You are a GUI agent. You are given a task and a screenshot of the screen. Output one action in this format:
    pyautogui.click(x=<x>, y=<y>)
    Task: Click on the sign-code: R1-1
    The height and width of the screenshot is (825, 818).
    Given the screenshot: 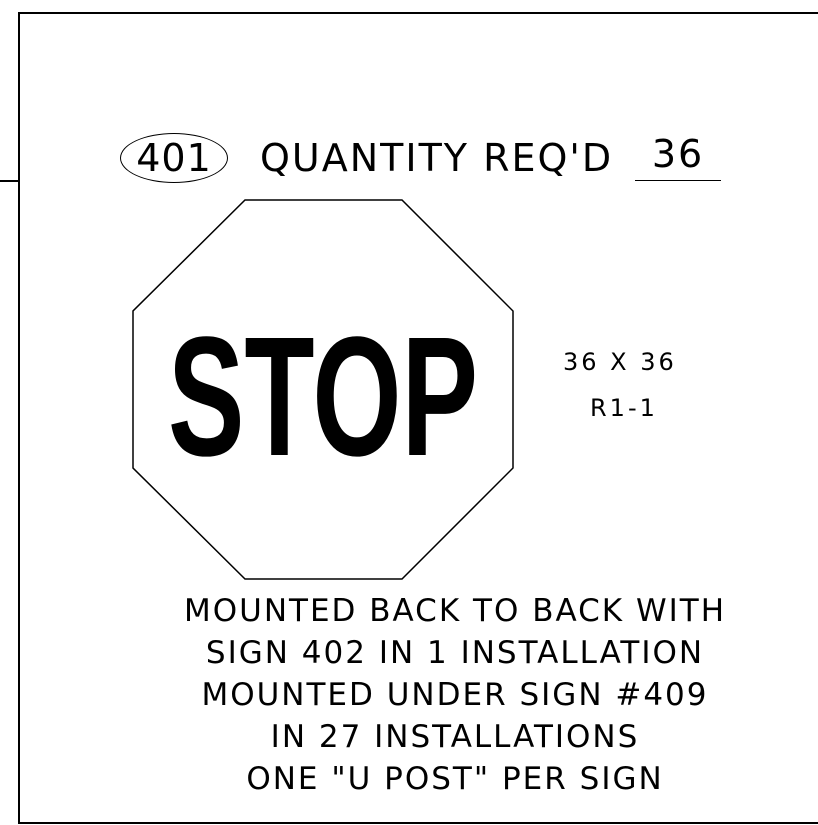 What is the action you would take?
    pyautogui.click(x=624, y=408)
    